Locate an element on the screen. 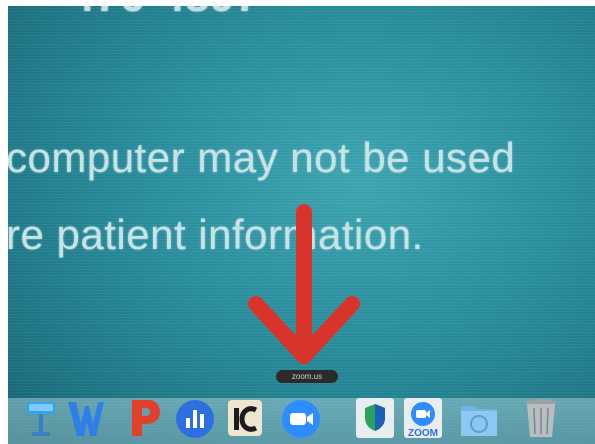  zoom-installer-label: ZOOM is located at coordinates (423, 433).